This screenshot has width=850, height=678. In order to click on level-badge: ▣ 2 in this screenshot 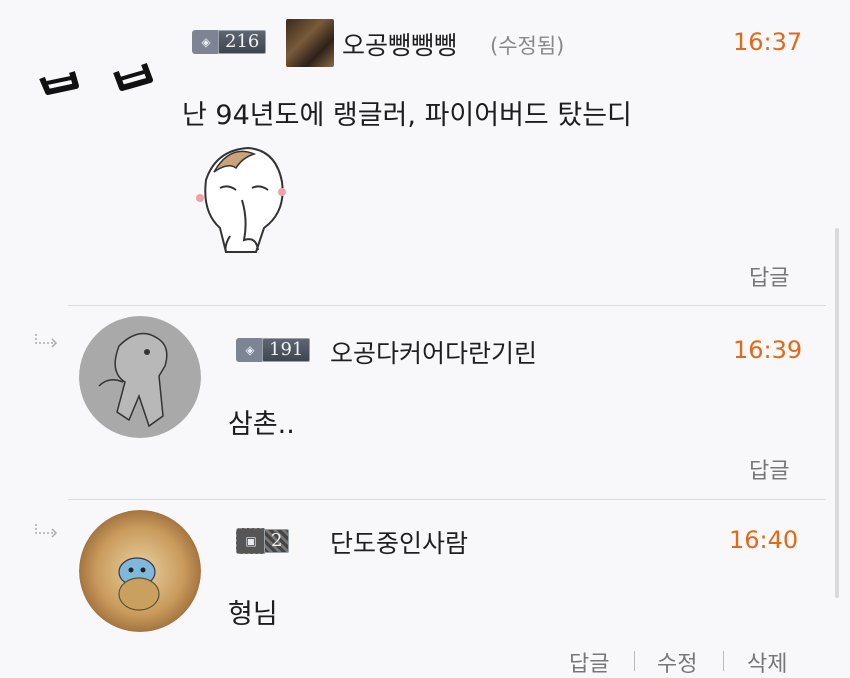, I will do `click(263, 541)`.